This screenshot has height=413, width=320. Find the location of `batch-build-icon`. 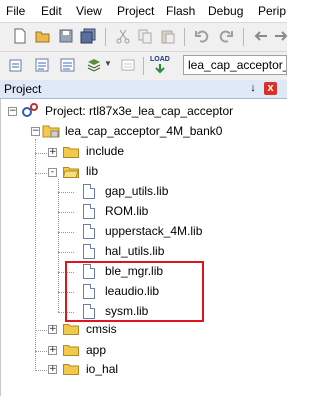

batch-build-icon is located at coordinates (94, 65).